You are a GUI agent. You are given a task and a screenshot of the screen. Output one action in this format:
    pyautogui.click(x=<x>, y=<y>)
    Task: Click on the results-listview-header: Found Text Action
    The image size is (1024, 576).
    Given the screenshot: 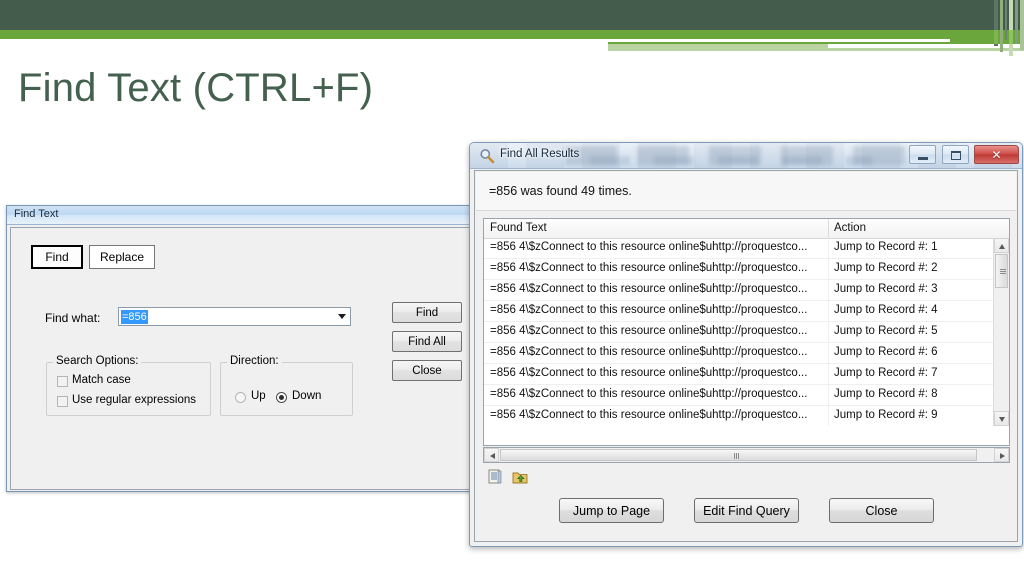 What is the action you would take?
    pyautogui.click(x=746, y=229)
    